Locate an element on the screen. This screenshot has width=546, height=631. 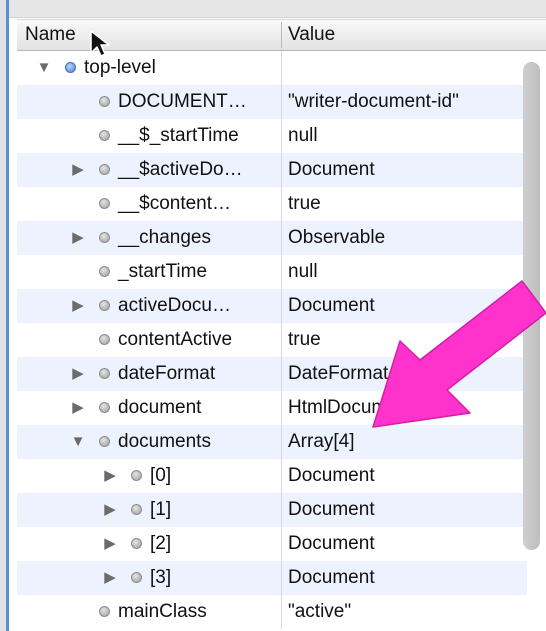
tree-row: mainClass "active" is located at coordinates (272, 612).